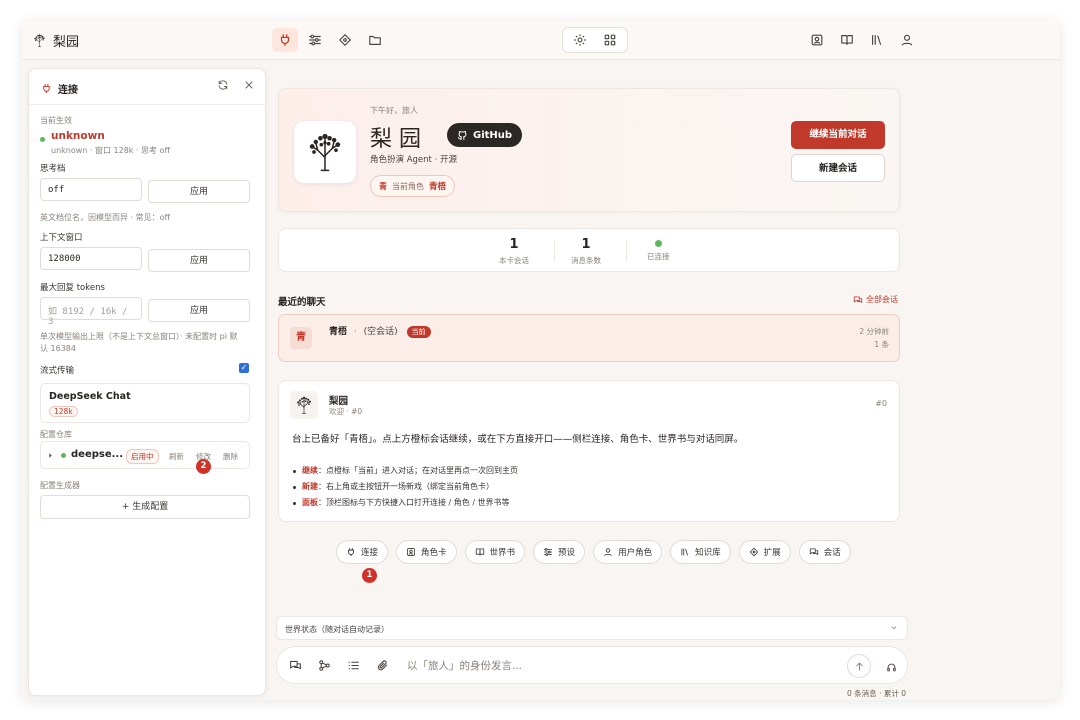 The height and width of the screenshot is (720, 1080). I want to click on message-author: 梨园, so click(339, 401).